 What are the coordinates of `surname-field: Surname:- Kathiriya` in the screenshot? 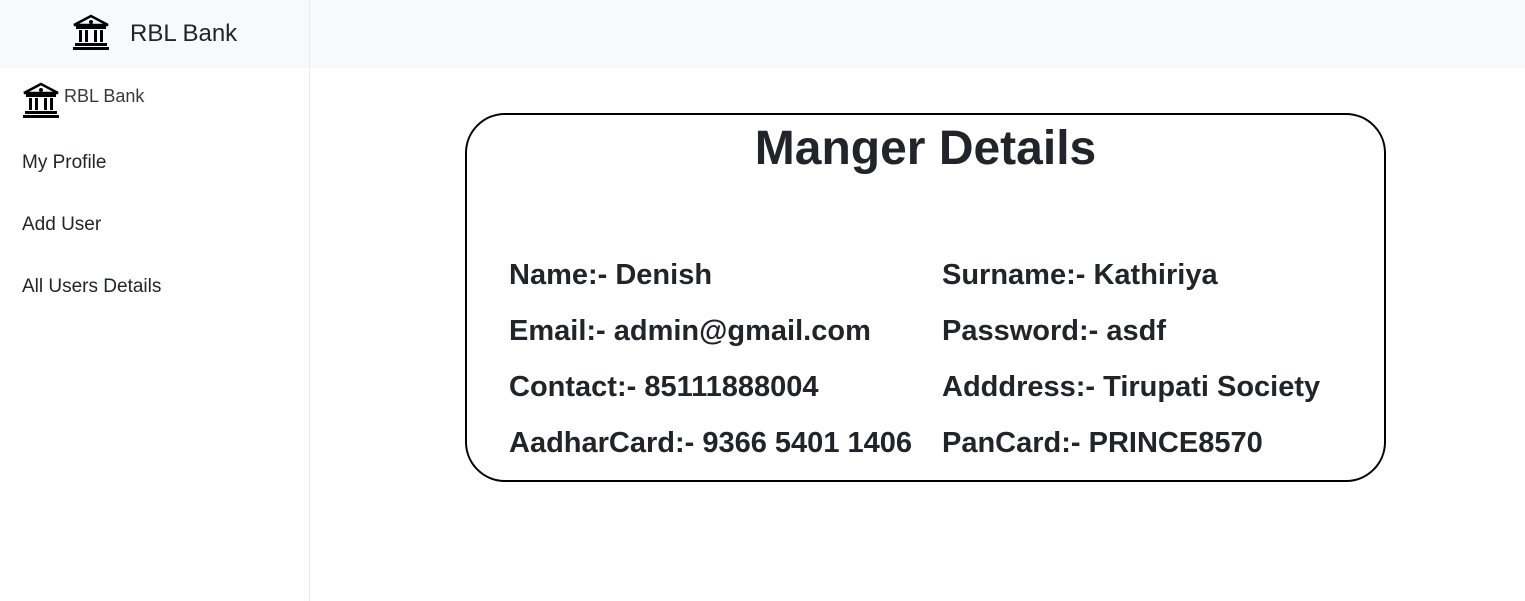 It's located at (1080, 275).